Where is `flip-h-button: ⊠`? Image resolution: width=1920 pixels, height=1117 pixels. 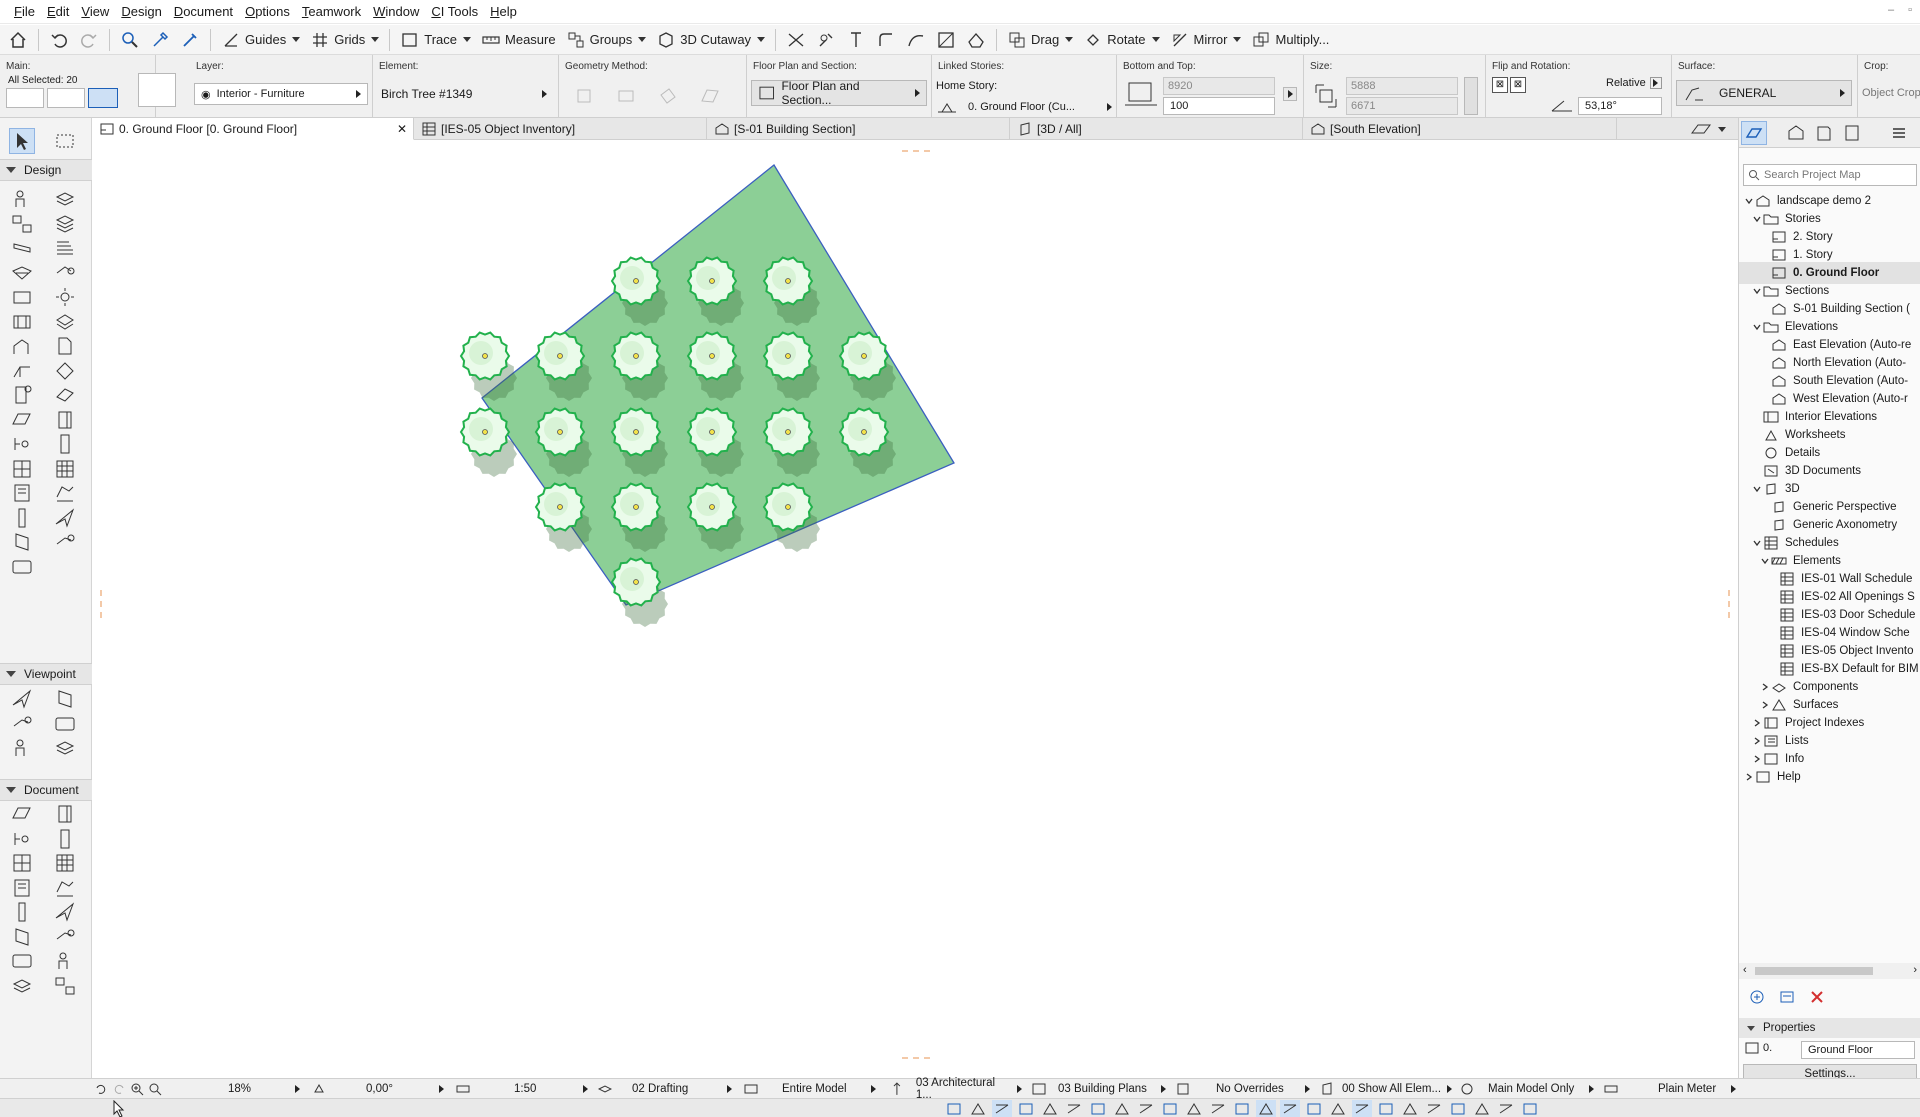
flip-h-button: ⊠ is located at coordinates (1500, 85).